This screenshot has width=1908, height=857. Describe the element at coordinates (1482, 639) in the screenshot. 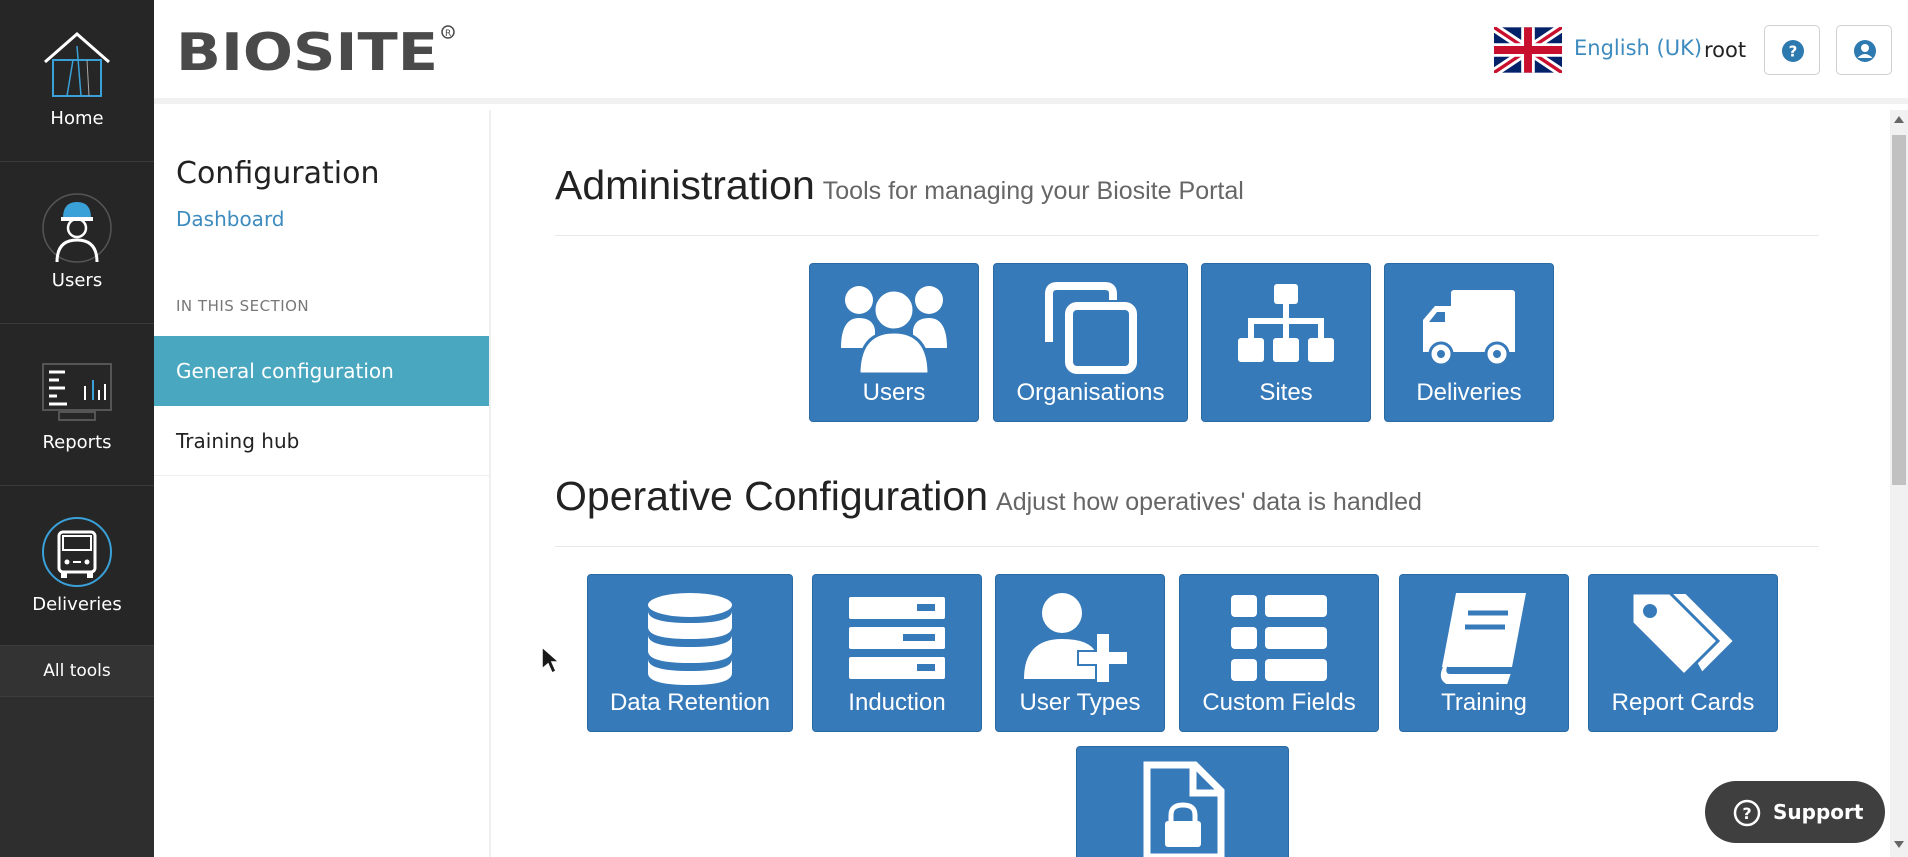

I see `book-icon` at that location.